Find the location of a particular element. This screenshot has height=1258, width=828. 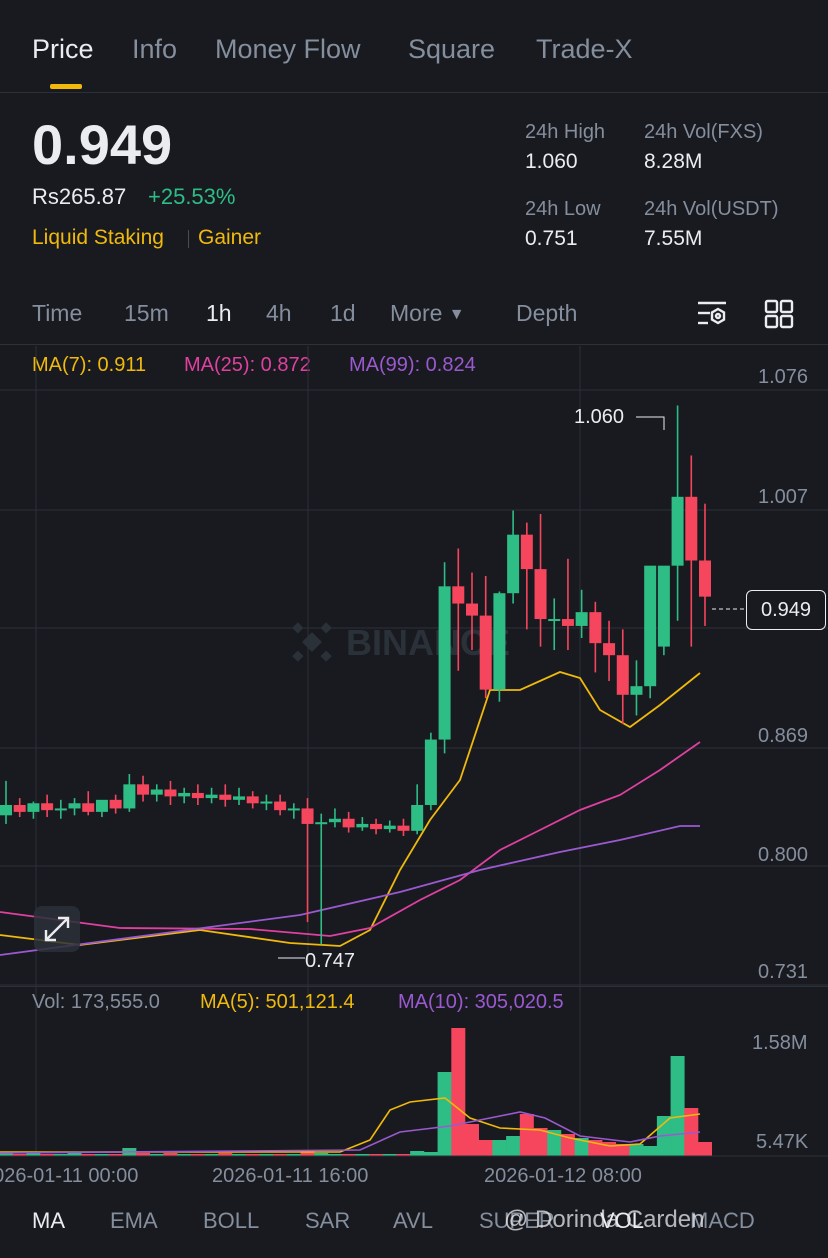

overlay-watermark-text: @ Dorinda Carden is located at coordinates (604, 1219).